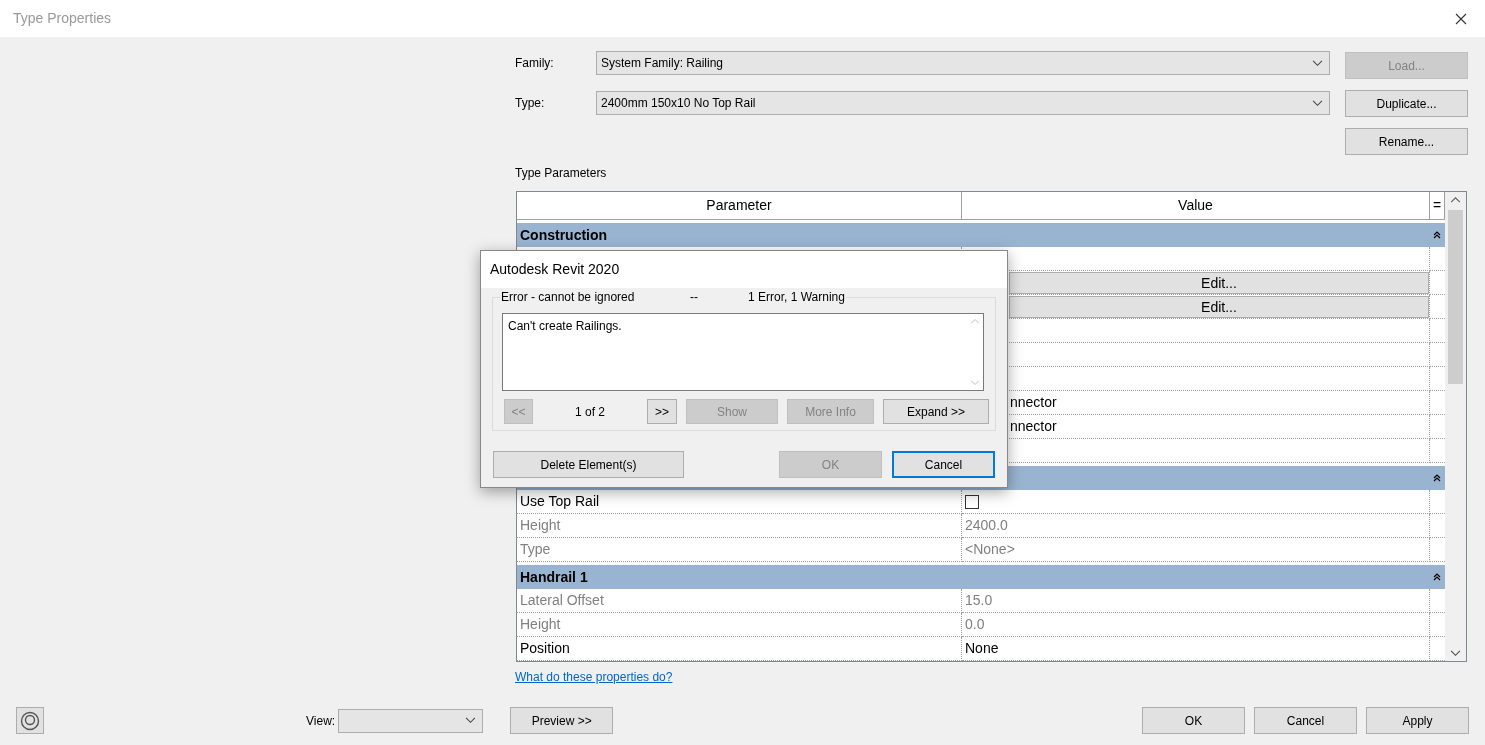  I want to click on parameter-name: Use Top Rail, so click(560, 501).